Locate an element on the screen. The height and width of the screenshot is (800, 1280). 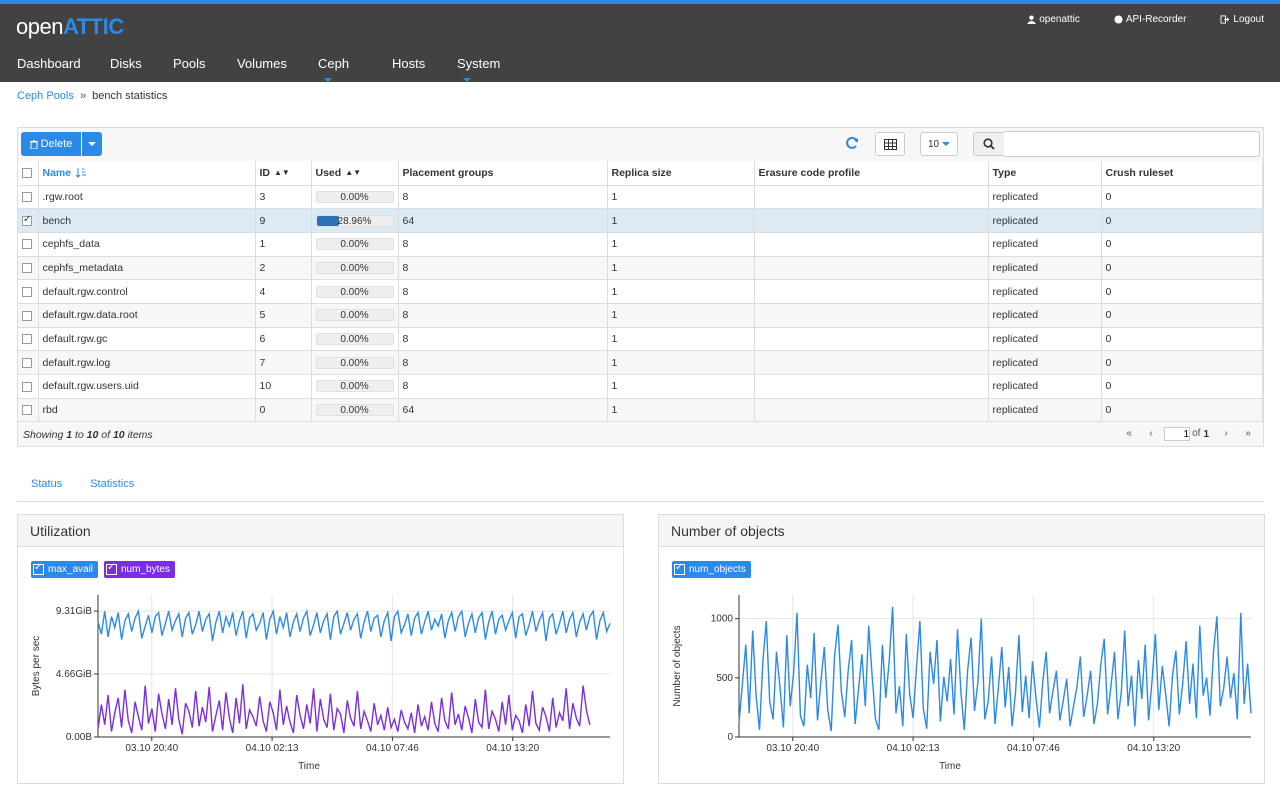
nav-item-hosts: Hosts is located at coordinates (408, 63).